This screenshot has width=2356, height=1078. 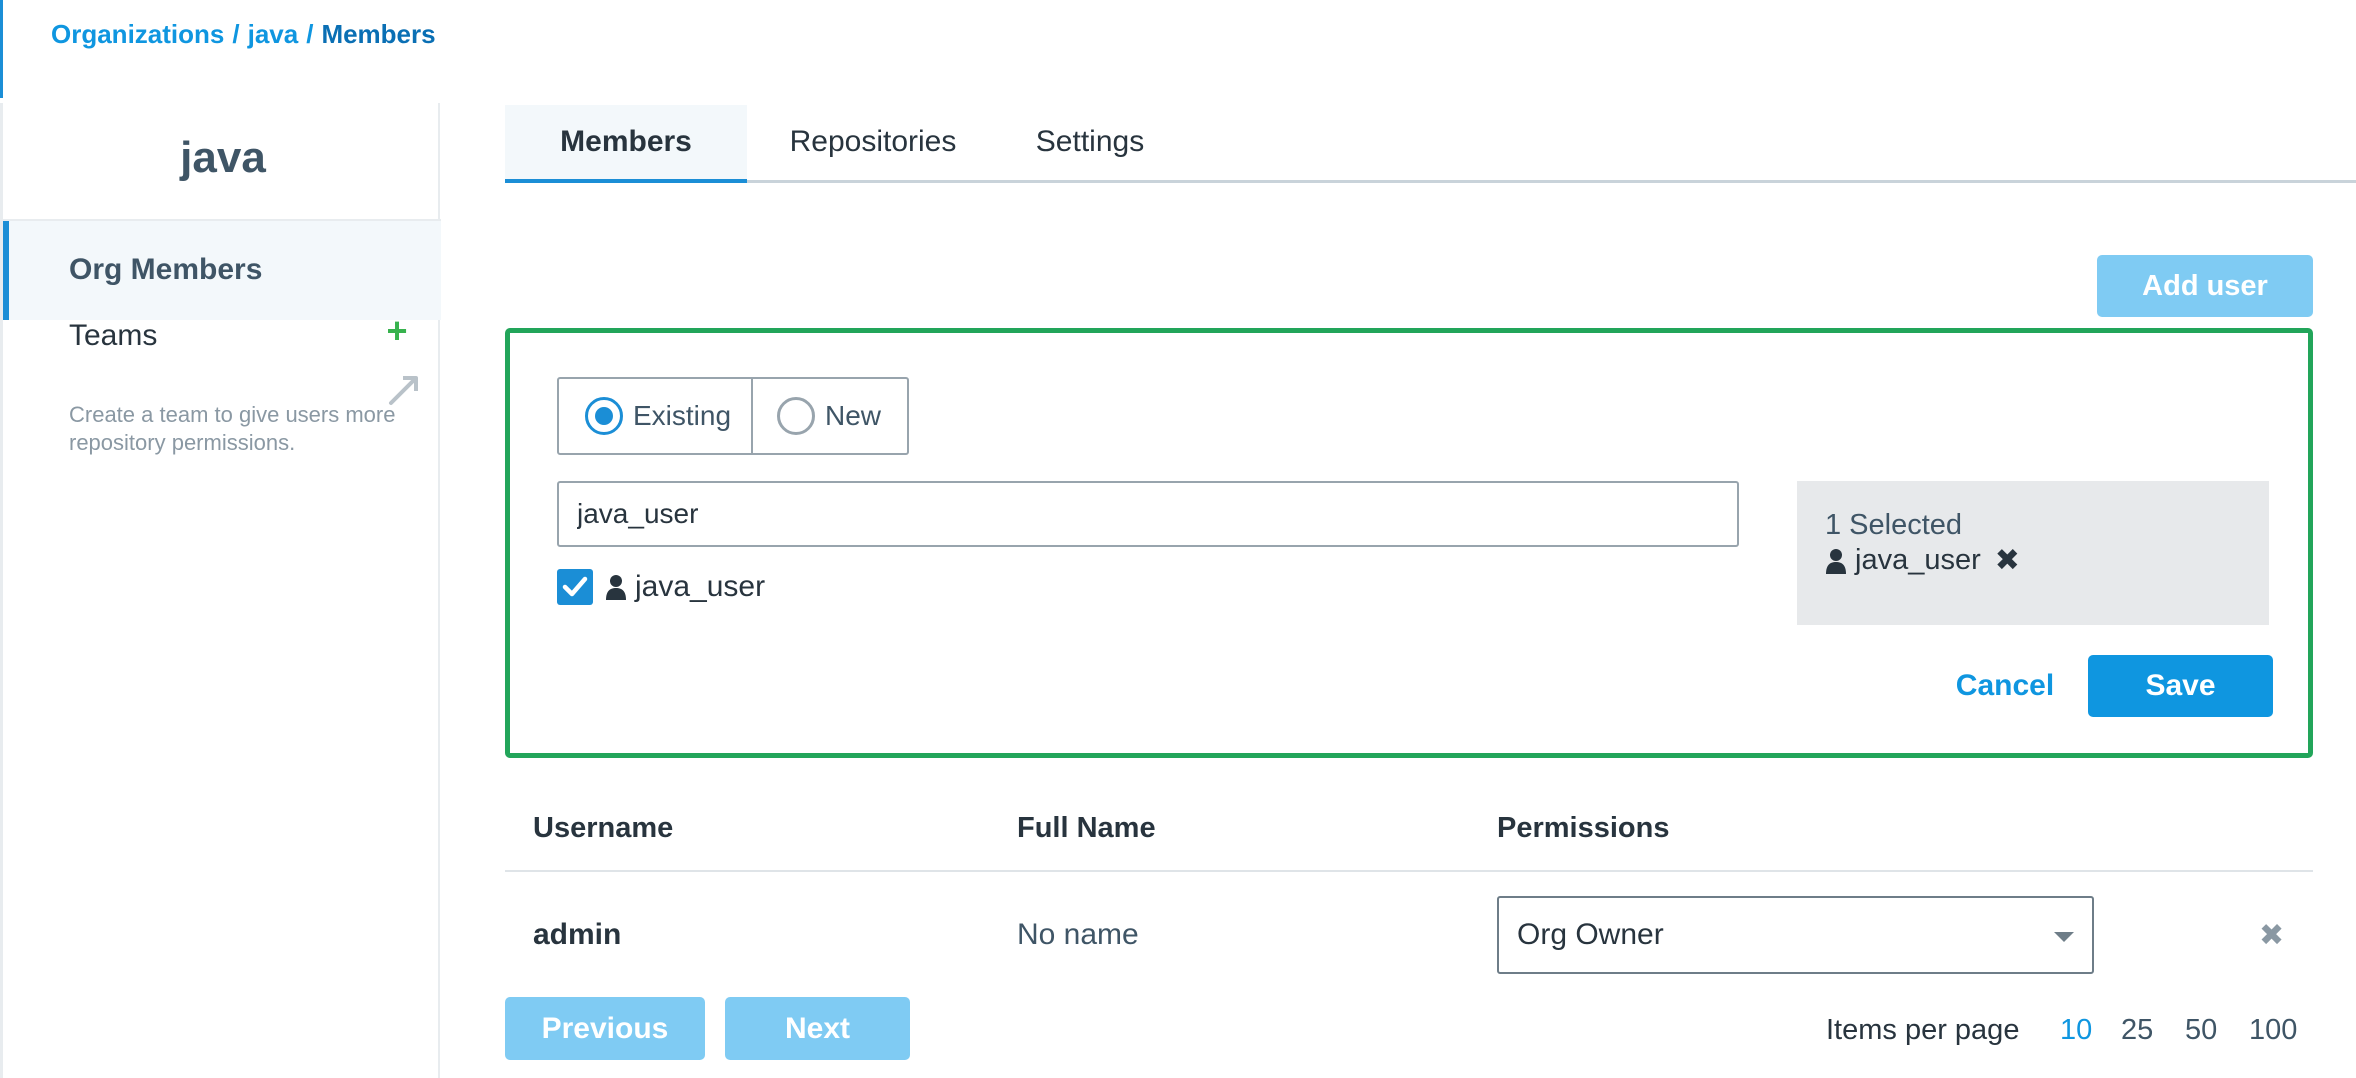 What do you see at coordinates (1409, 871) in the screenshot?
I see `table-header-divider` at bounding box center [1409, 871].